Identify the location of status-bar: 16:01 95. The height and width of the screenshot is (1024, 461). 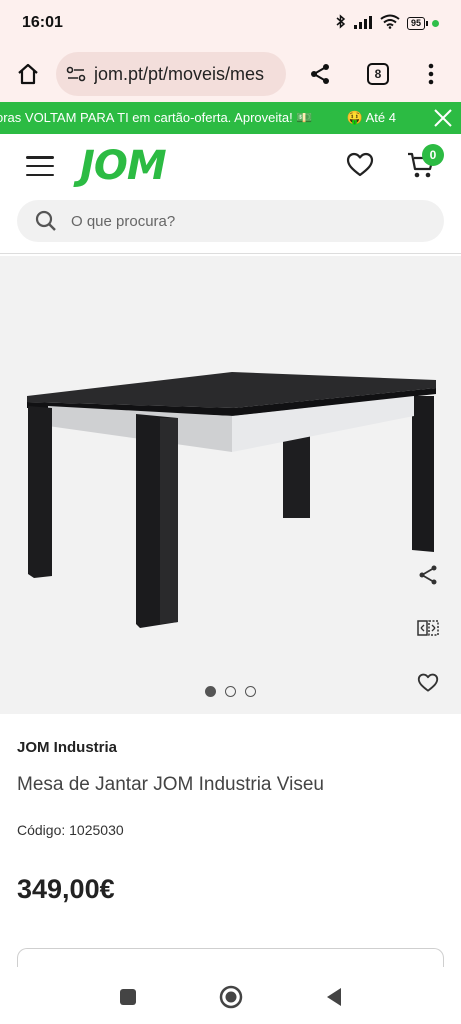
(230, 23).